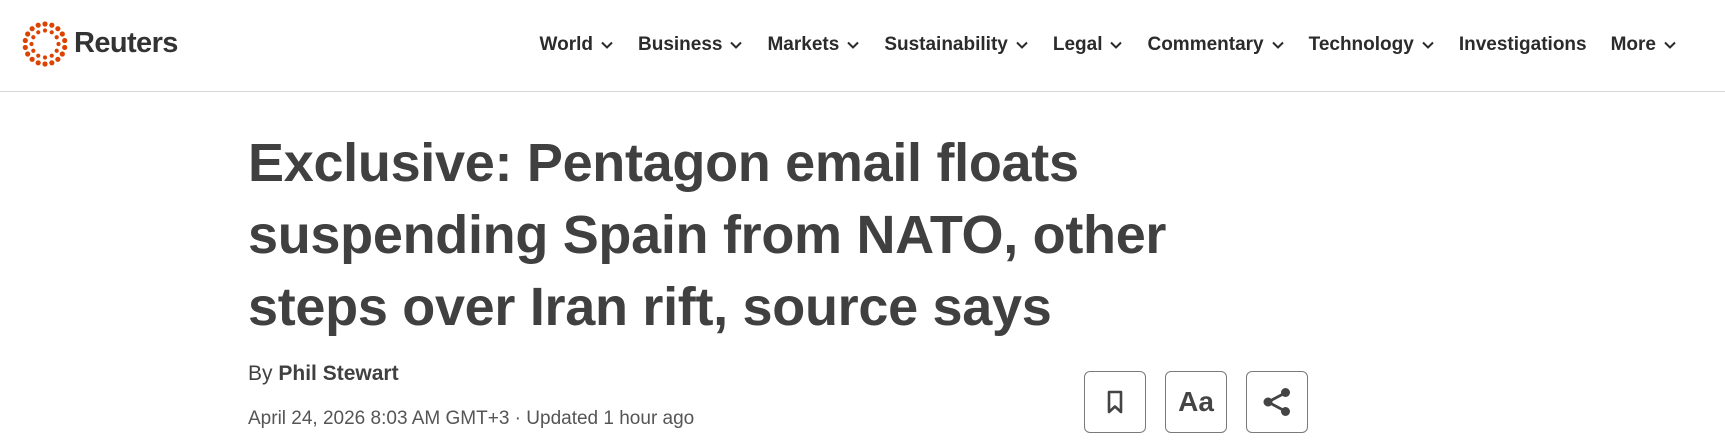 The width and height of the screenshot is (1725, 447). I want to click on byline-prefix: By, so click(260, 373).